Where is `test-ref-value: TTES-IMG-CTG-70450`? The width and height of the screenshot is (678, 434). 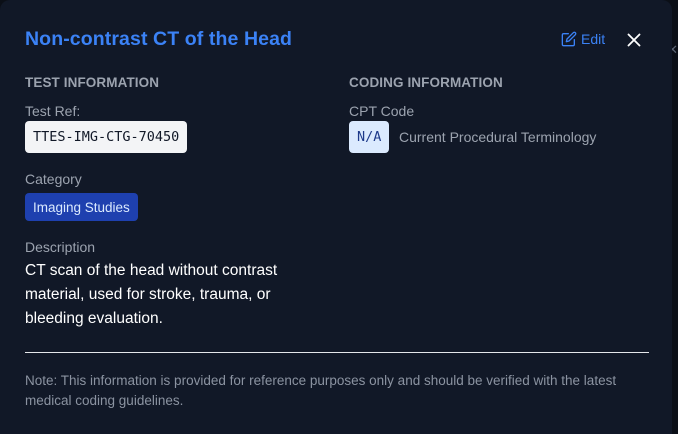
test-ref-value: TTES-IMG-CTG-70450 is located at coordinates (106, 137).